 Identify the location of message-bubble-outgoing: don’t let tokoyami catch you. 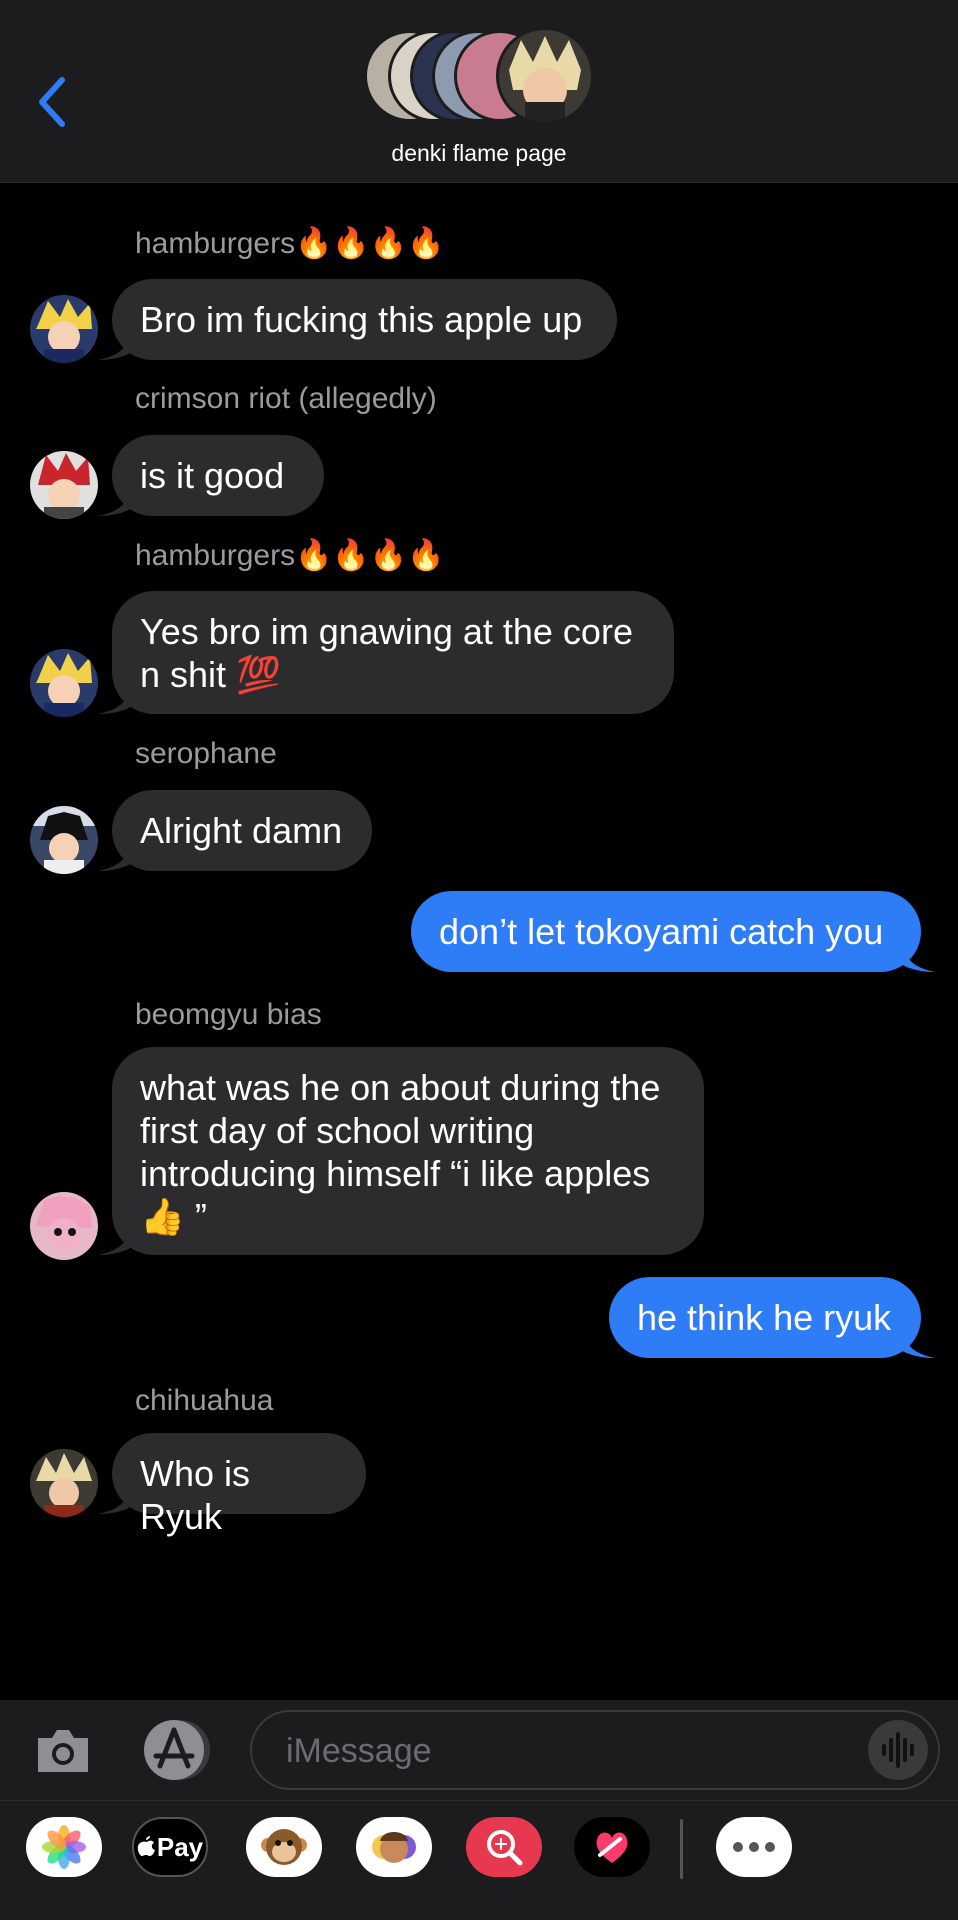
(673, 931).